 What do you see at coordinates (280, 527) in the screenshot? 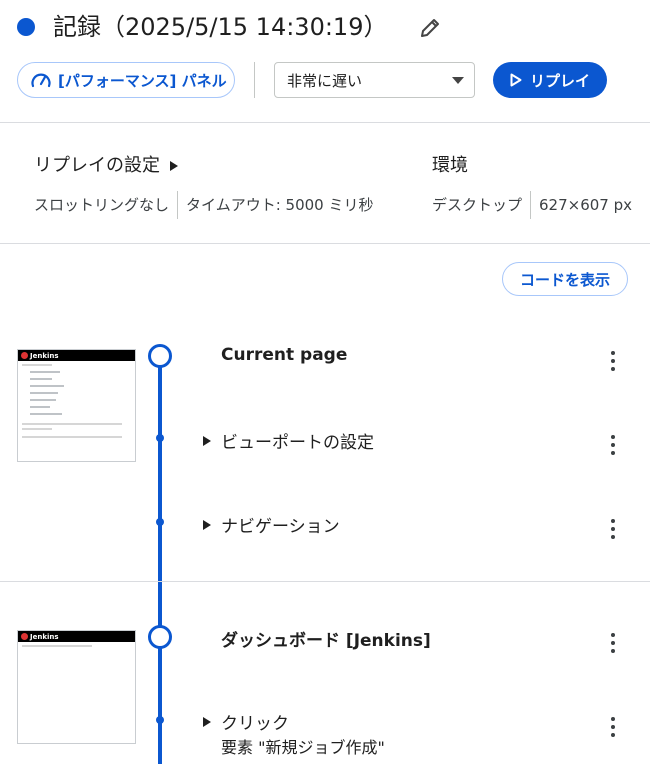
I see `step-label: ナビゲーション` at bounding box center [280, 527].